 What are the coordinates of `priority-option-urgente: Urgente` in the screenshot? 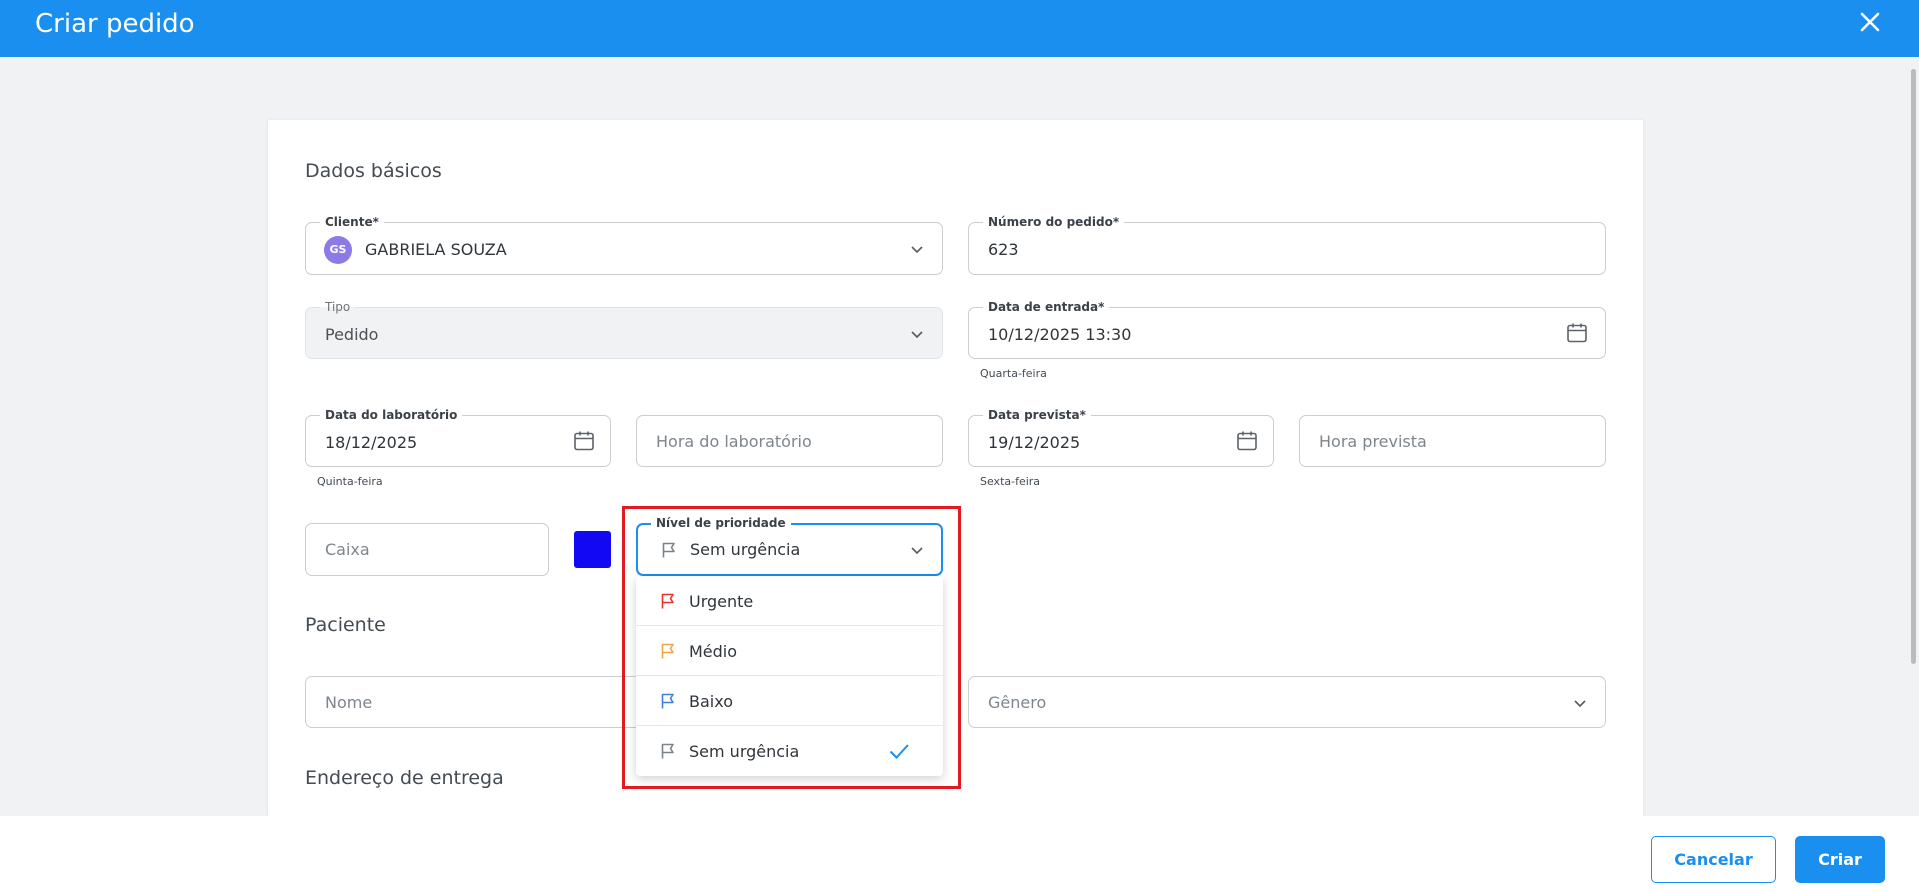 It's located at (789, 601).